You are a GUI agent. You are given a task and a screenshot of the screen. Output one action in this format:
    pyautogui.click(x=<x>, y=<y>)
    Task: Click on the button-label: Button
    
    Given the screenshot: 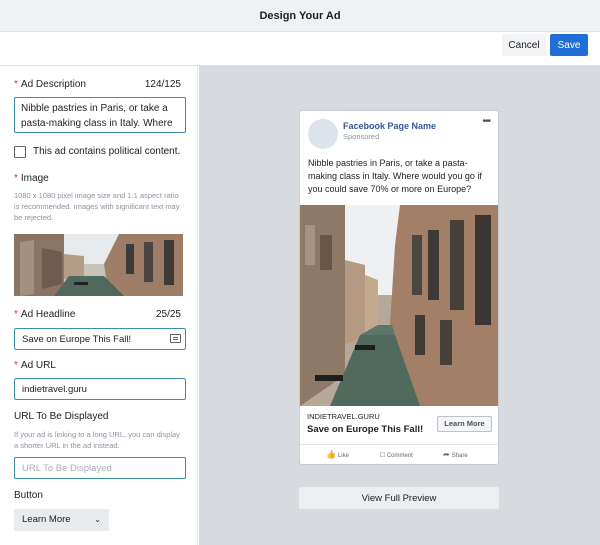 What is the action you would take?
    pyautogui.click(x=28, y=495)
    